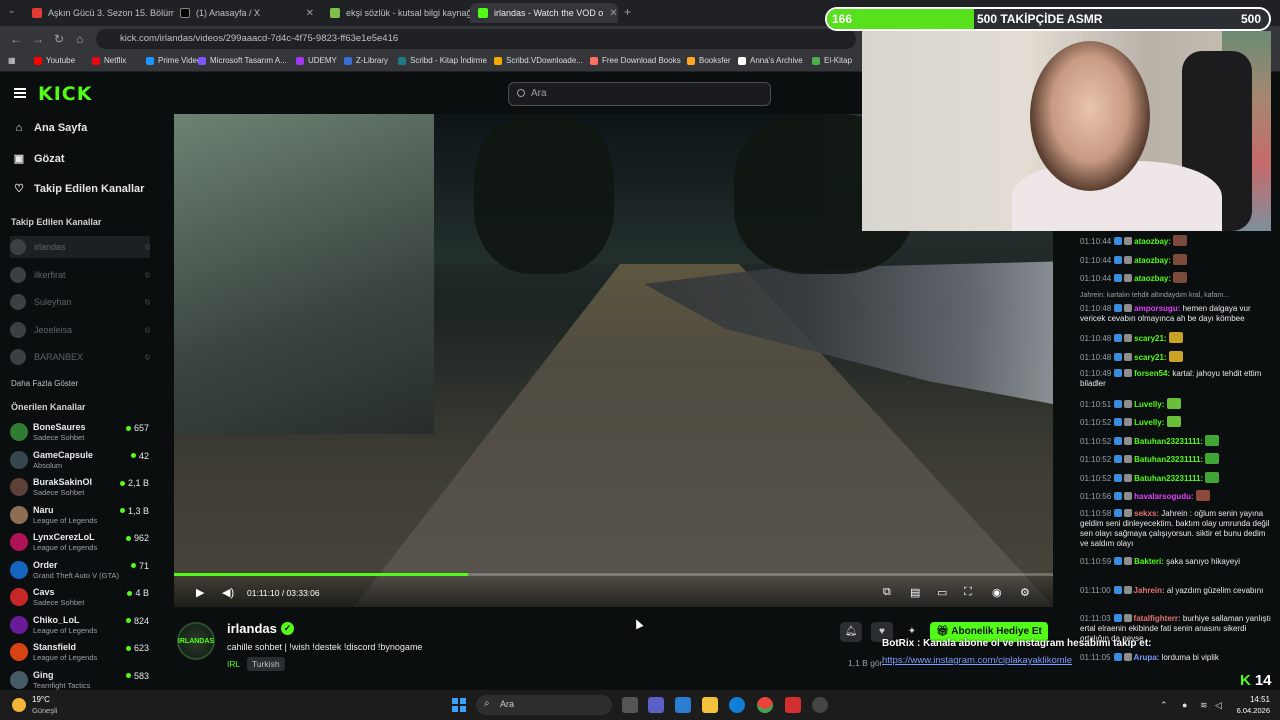  Describe the element at coordinates (1204, 705) in the screenshot. I see `wifi-icon: ≋` at that location.